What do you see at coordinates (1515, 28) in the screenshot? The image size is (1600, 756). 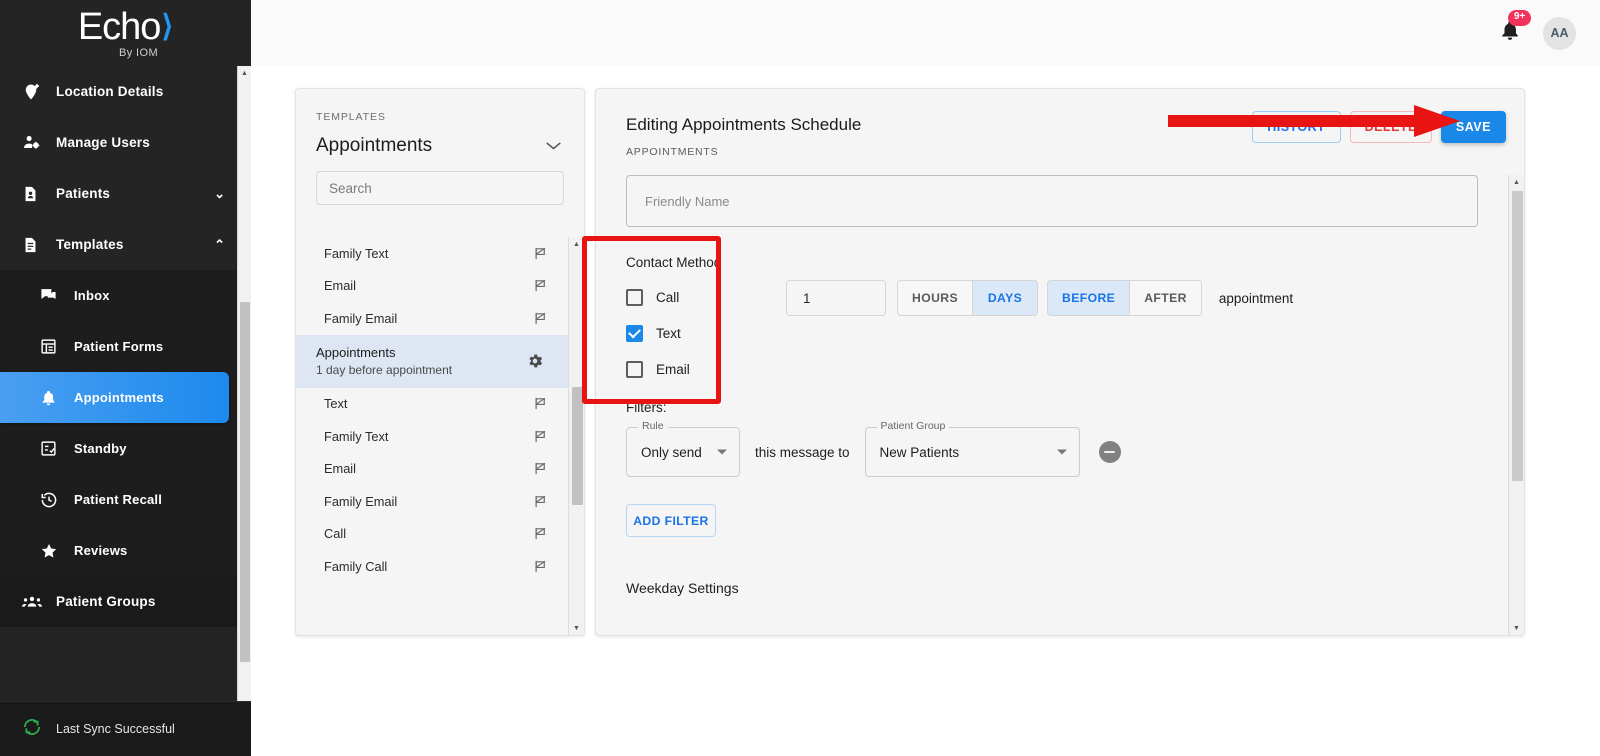 I see `notifications-button: 9+` at bounding box center [1515, 28].